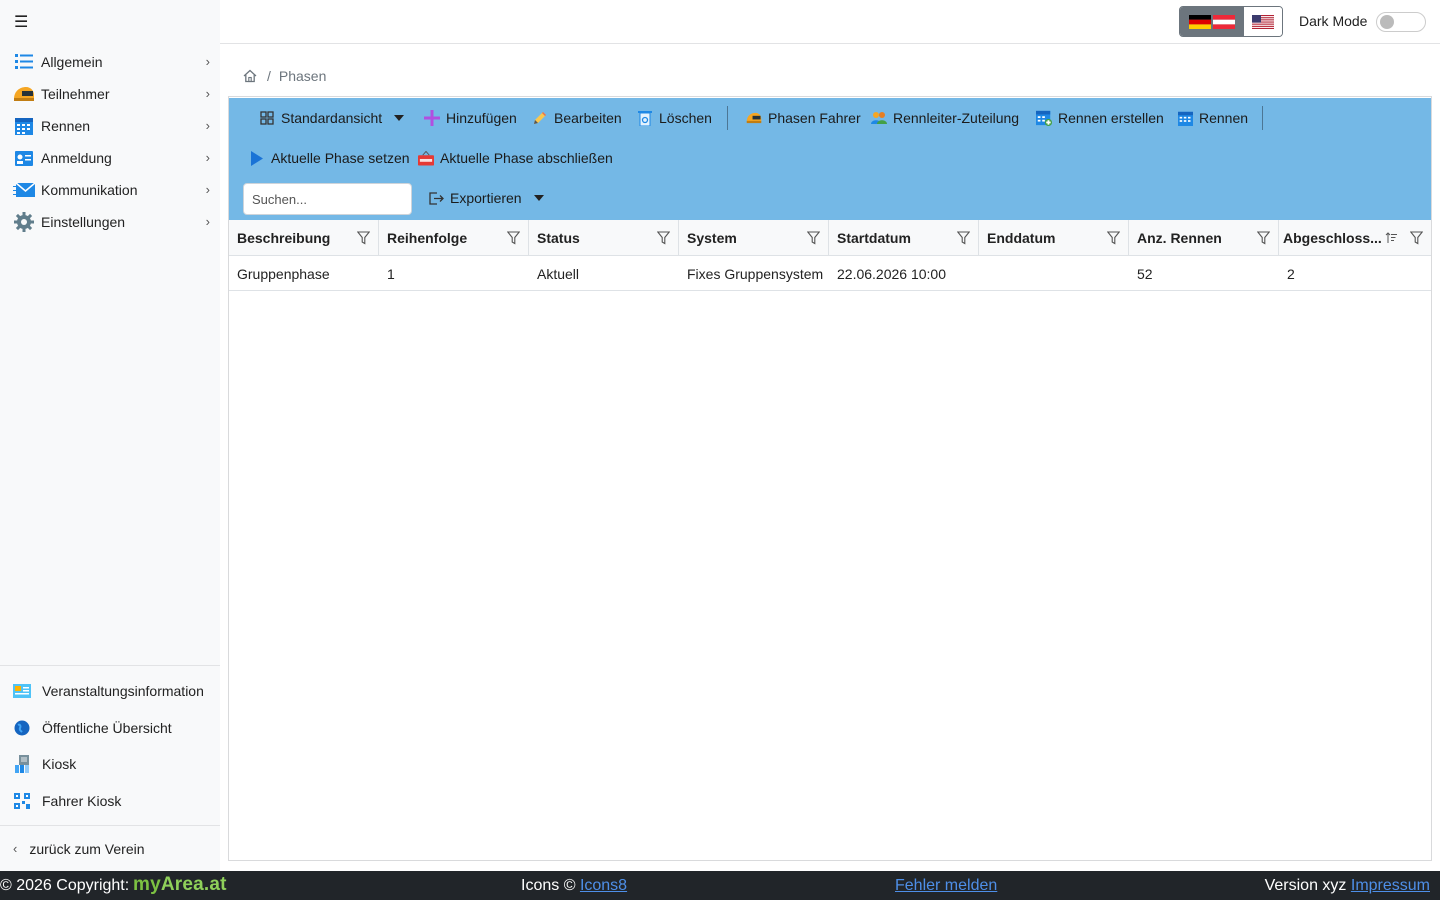 The width and height of the screenshot is (1440, 900). What do you see at coordinates (110, 190) in the screenshot?
I see `sidebar-item-kommunikation: Kommunikation ›` at bounding box center [110, 190].